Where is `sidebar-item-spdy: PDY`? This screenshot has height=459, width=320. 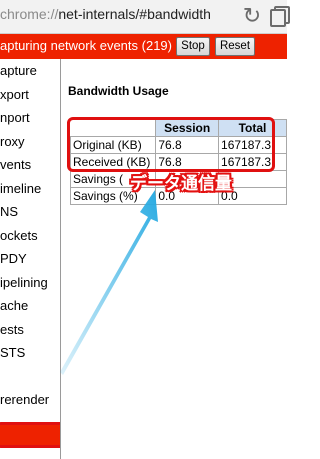
sidebar-item-spdy: PDY is located at coordinates (13, 258).